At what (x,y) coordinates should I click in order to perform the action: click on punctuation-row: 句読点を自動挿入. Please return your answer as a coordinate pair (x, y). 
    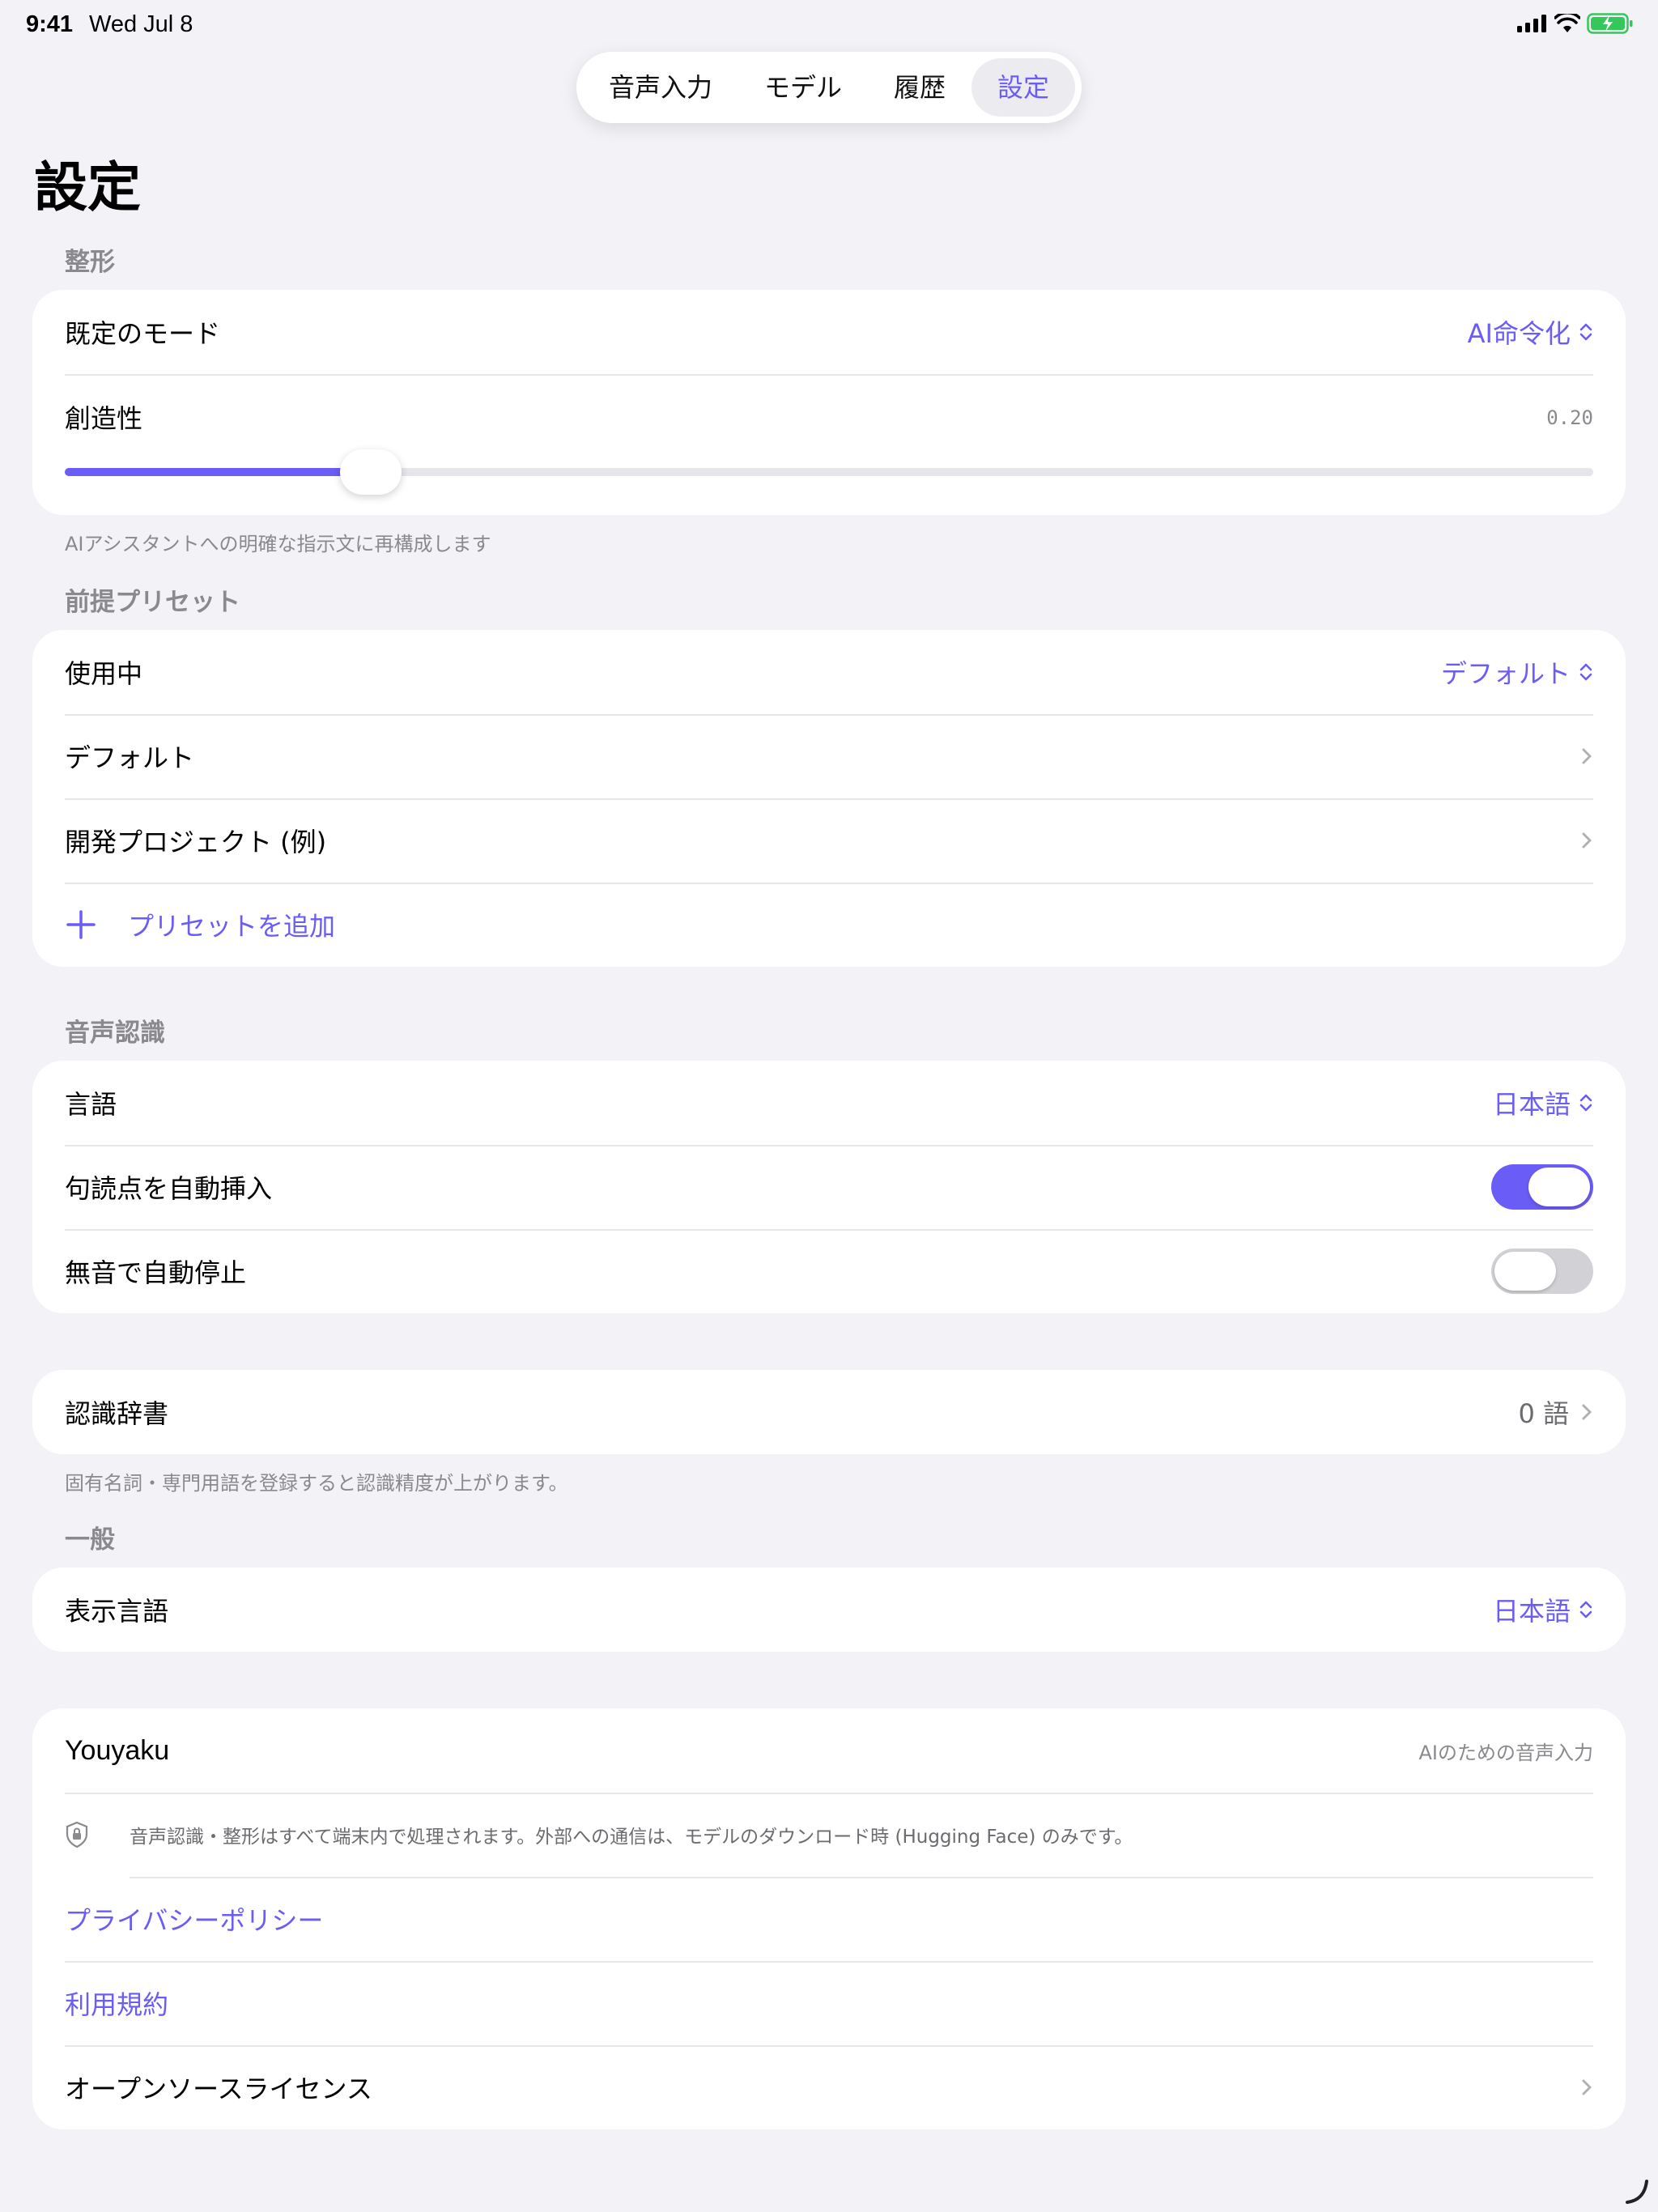
    Looking at the image, I should click on (829, 1187).